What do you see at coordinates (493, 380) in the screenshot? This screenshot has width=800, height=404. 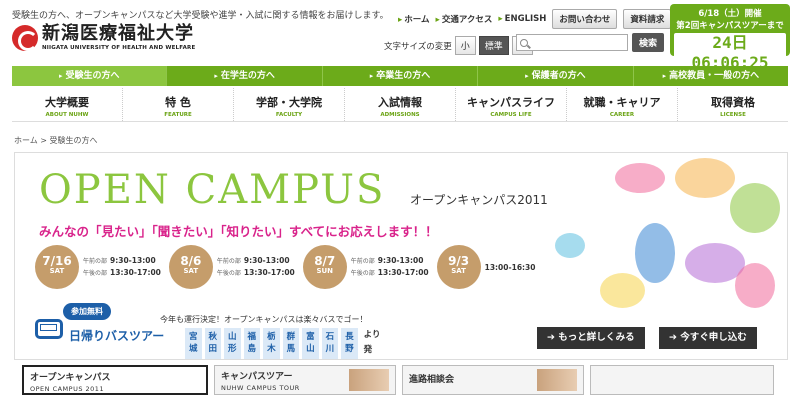 I see `feature-tab-consultation: 進路相談会` at bounding box center [493, 380].